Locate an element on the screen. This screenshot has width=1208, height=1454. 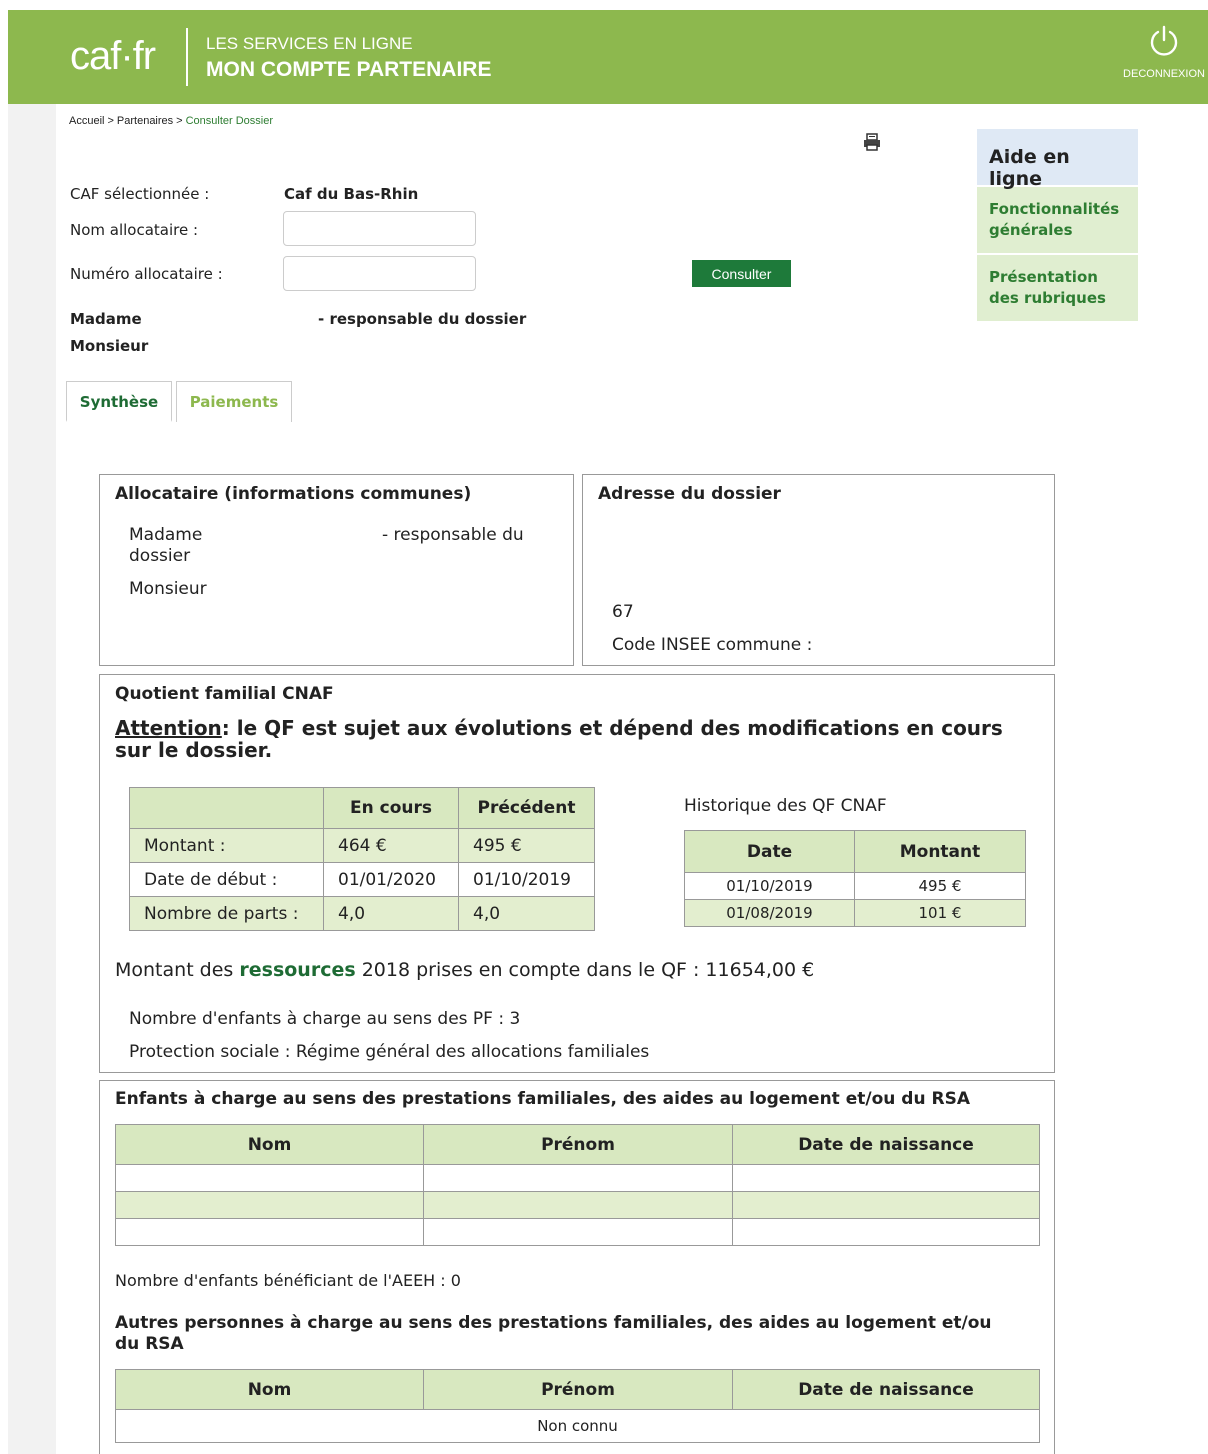
breadcrumb-current: Consulter Dossier is located at coordinates (229, 121).